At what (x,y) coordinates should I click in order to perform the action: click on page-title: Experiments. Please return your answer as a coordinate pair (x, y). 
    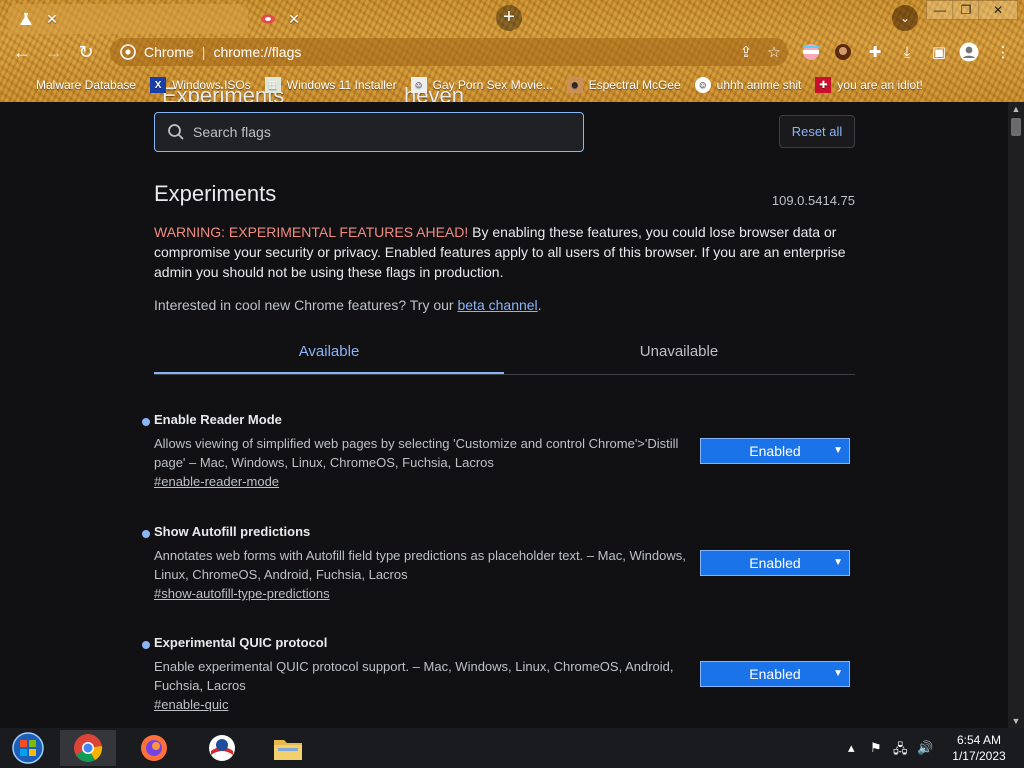
    Looking at the image, I should click on (215, 193).